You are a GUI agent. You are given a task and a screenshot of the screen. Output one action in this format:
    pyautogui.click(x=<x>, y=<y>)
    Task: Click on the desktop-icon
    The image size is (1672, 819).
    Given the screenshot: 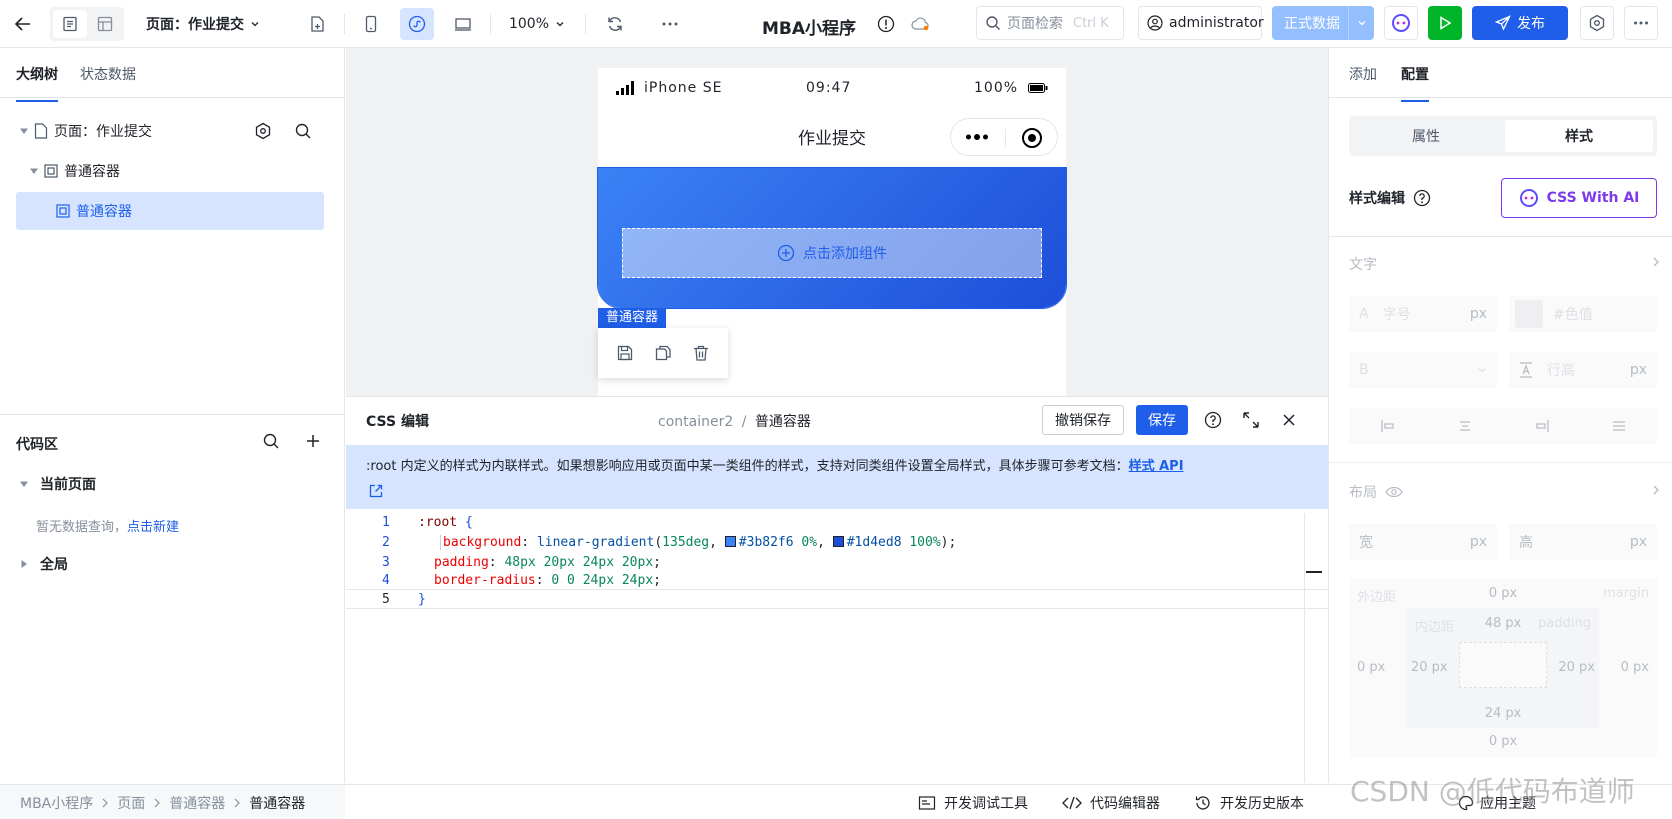 What is the action you would take?
    pyautogui.click(x=463, y=24)
    